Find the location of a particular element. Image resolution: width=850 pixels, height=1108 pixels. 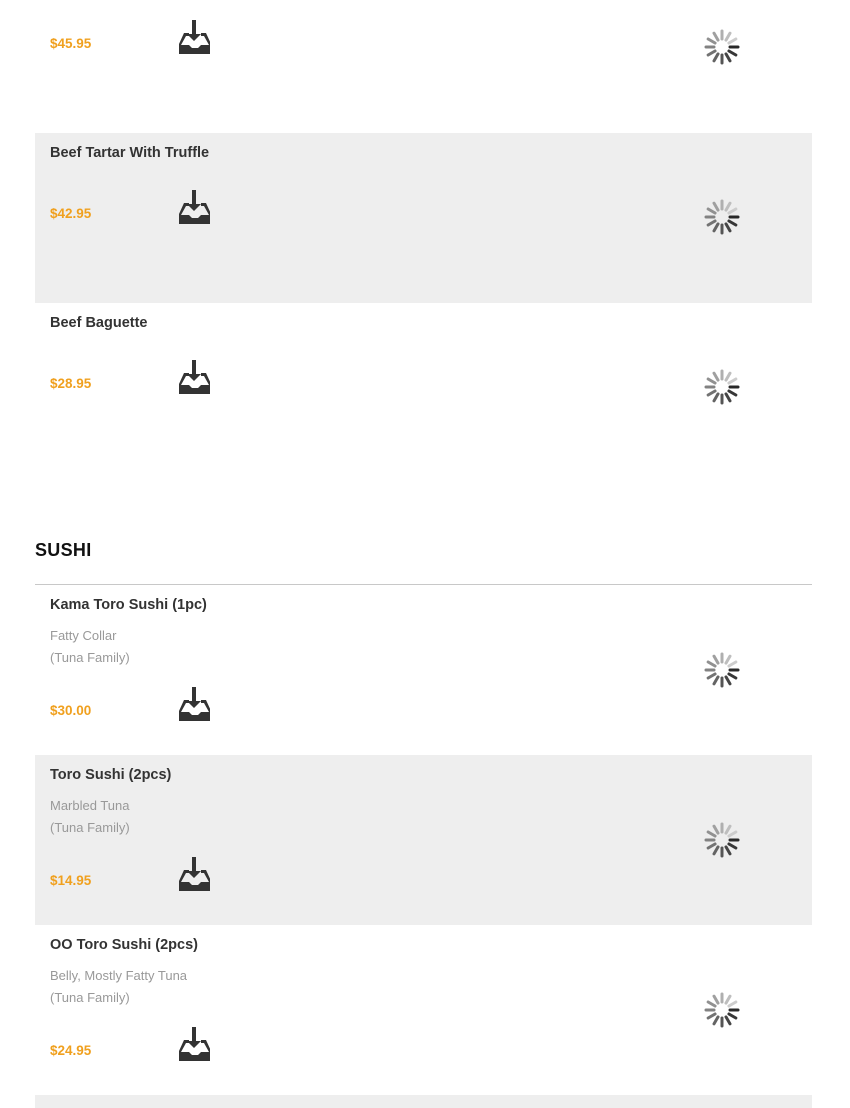

item-price: $14.95 is located at coordinates (71, 880).